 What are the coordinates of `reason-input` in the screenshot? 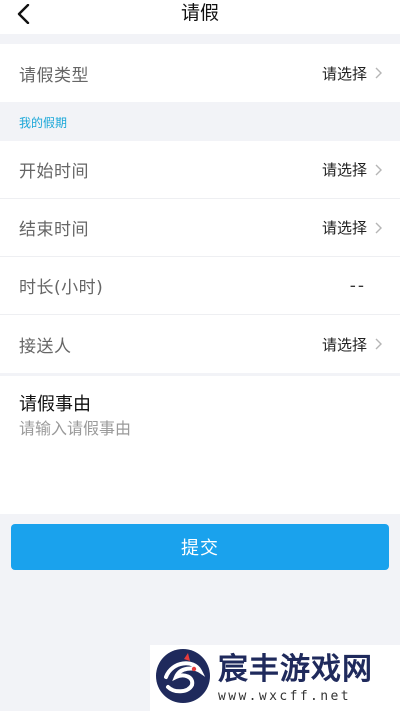 It's located at (200, 428).